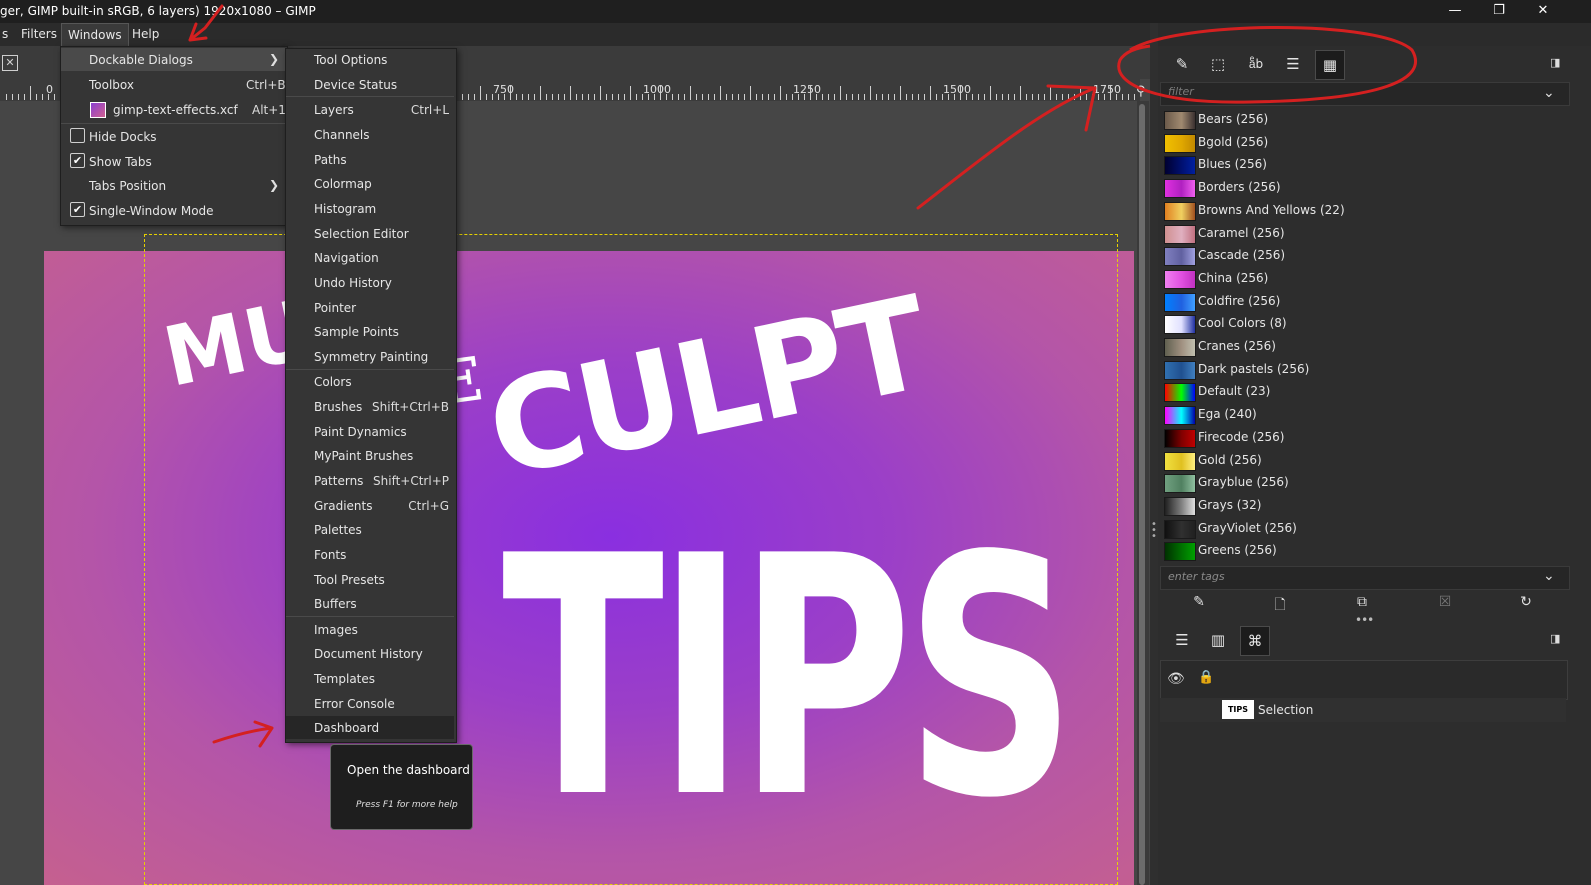  Describe the element at coordinates (111, 85) in the screenshot. I see `menu-item-toolbox: Toolbox` at that location.